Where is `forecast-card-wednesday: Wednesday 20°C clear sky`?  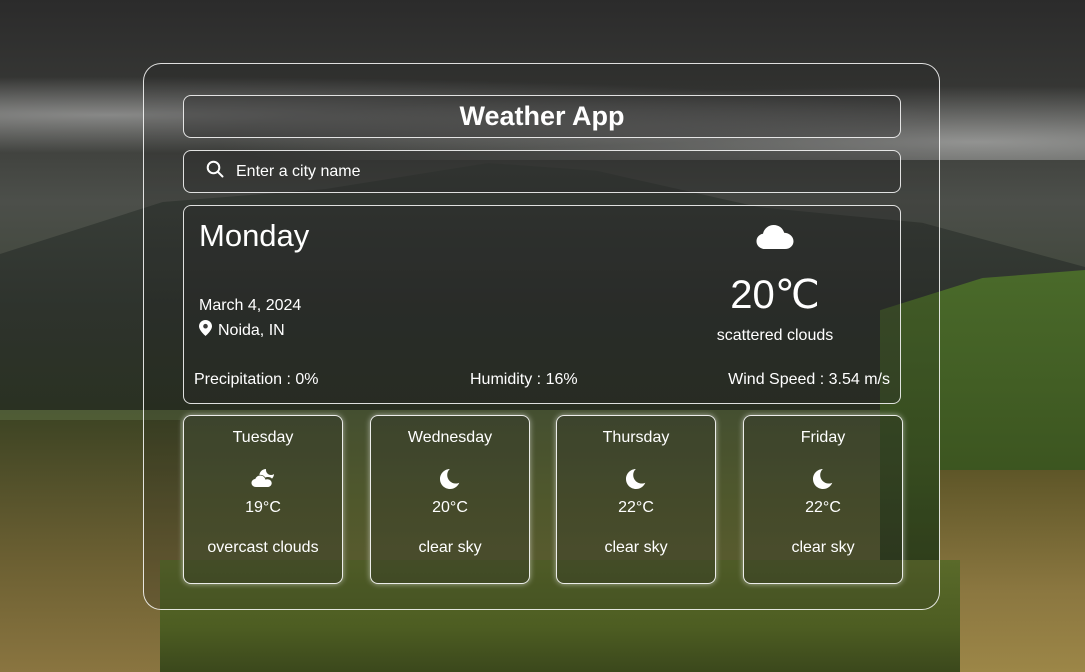
forecast-card-wednesday: Wednesday 20°C clear sky is located at coordinates (450, 499).